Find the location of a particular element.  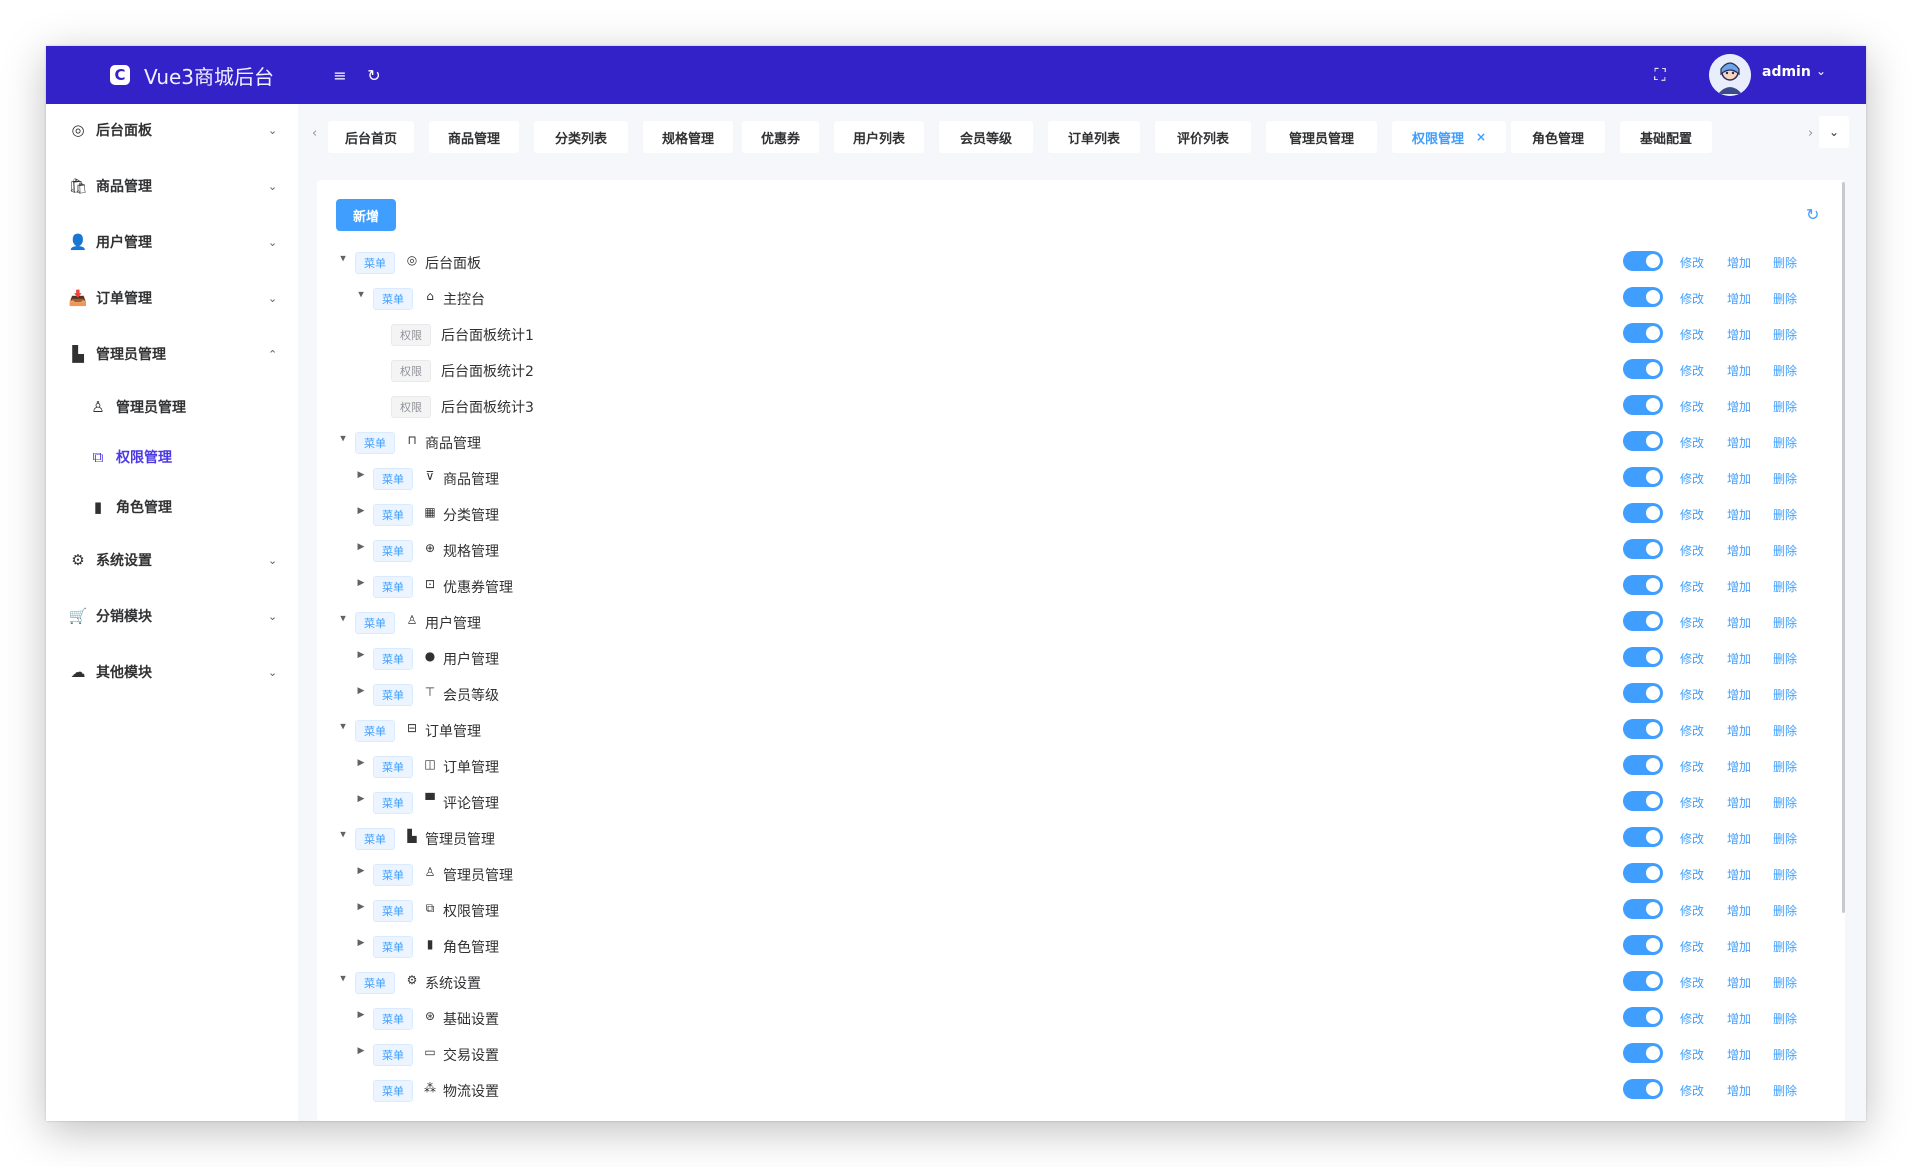

tree-row: ▼ 菜单 ⊓ 商品管理 修改 增加 删除 is located at coordinates (1077, 442).